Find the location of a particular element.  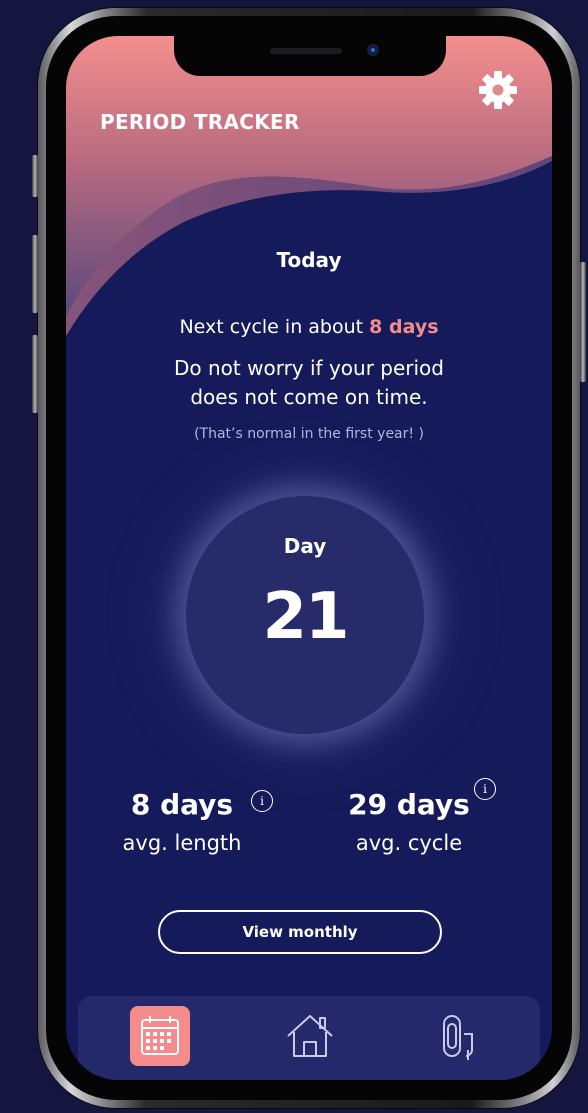

app-title: PERIOD TRACKER is located at coordinates (200, 122).